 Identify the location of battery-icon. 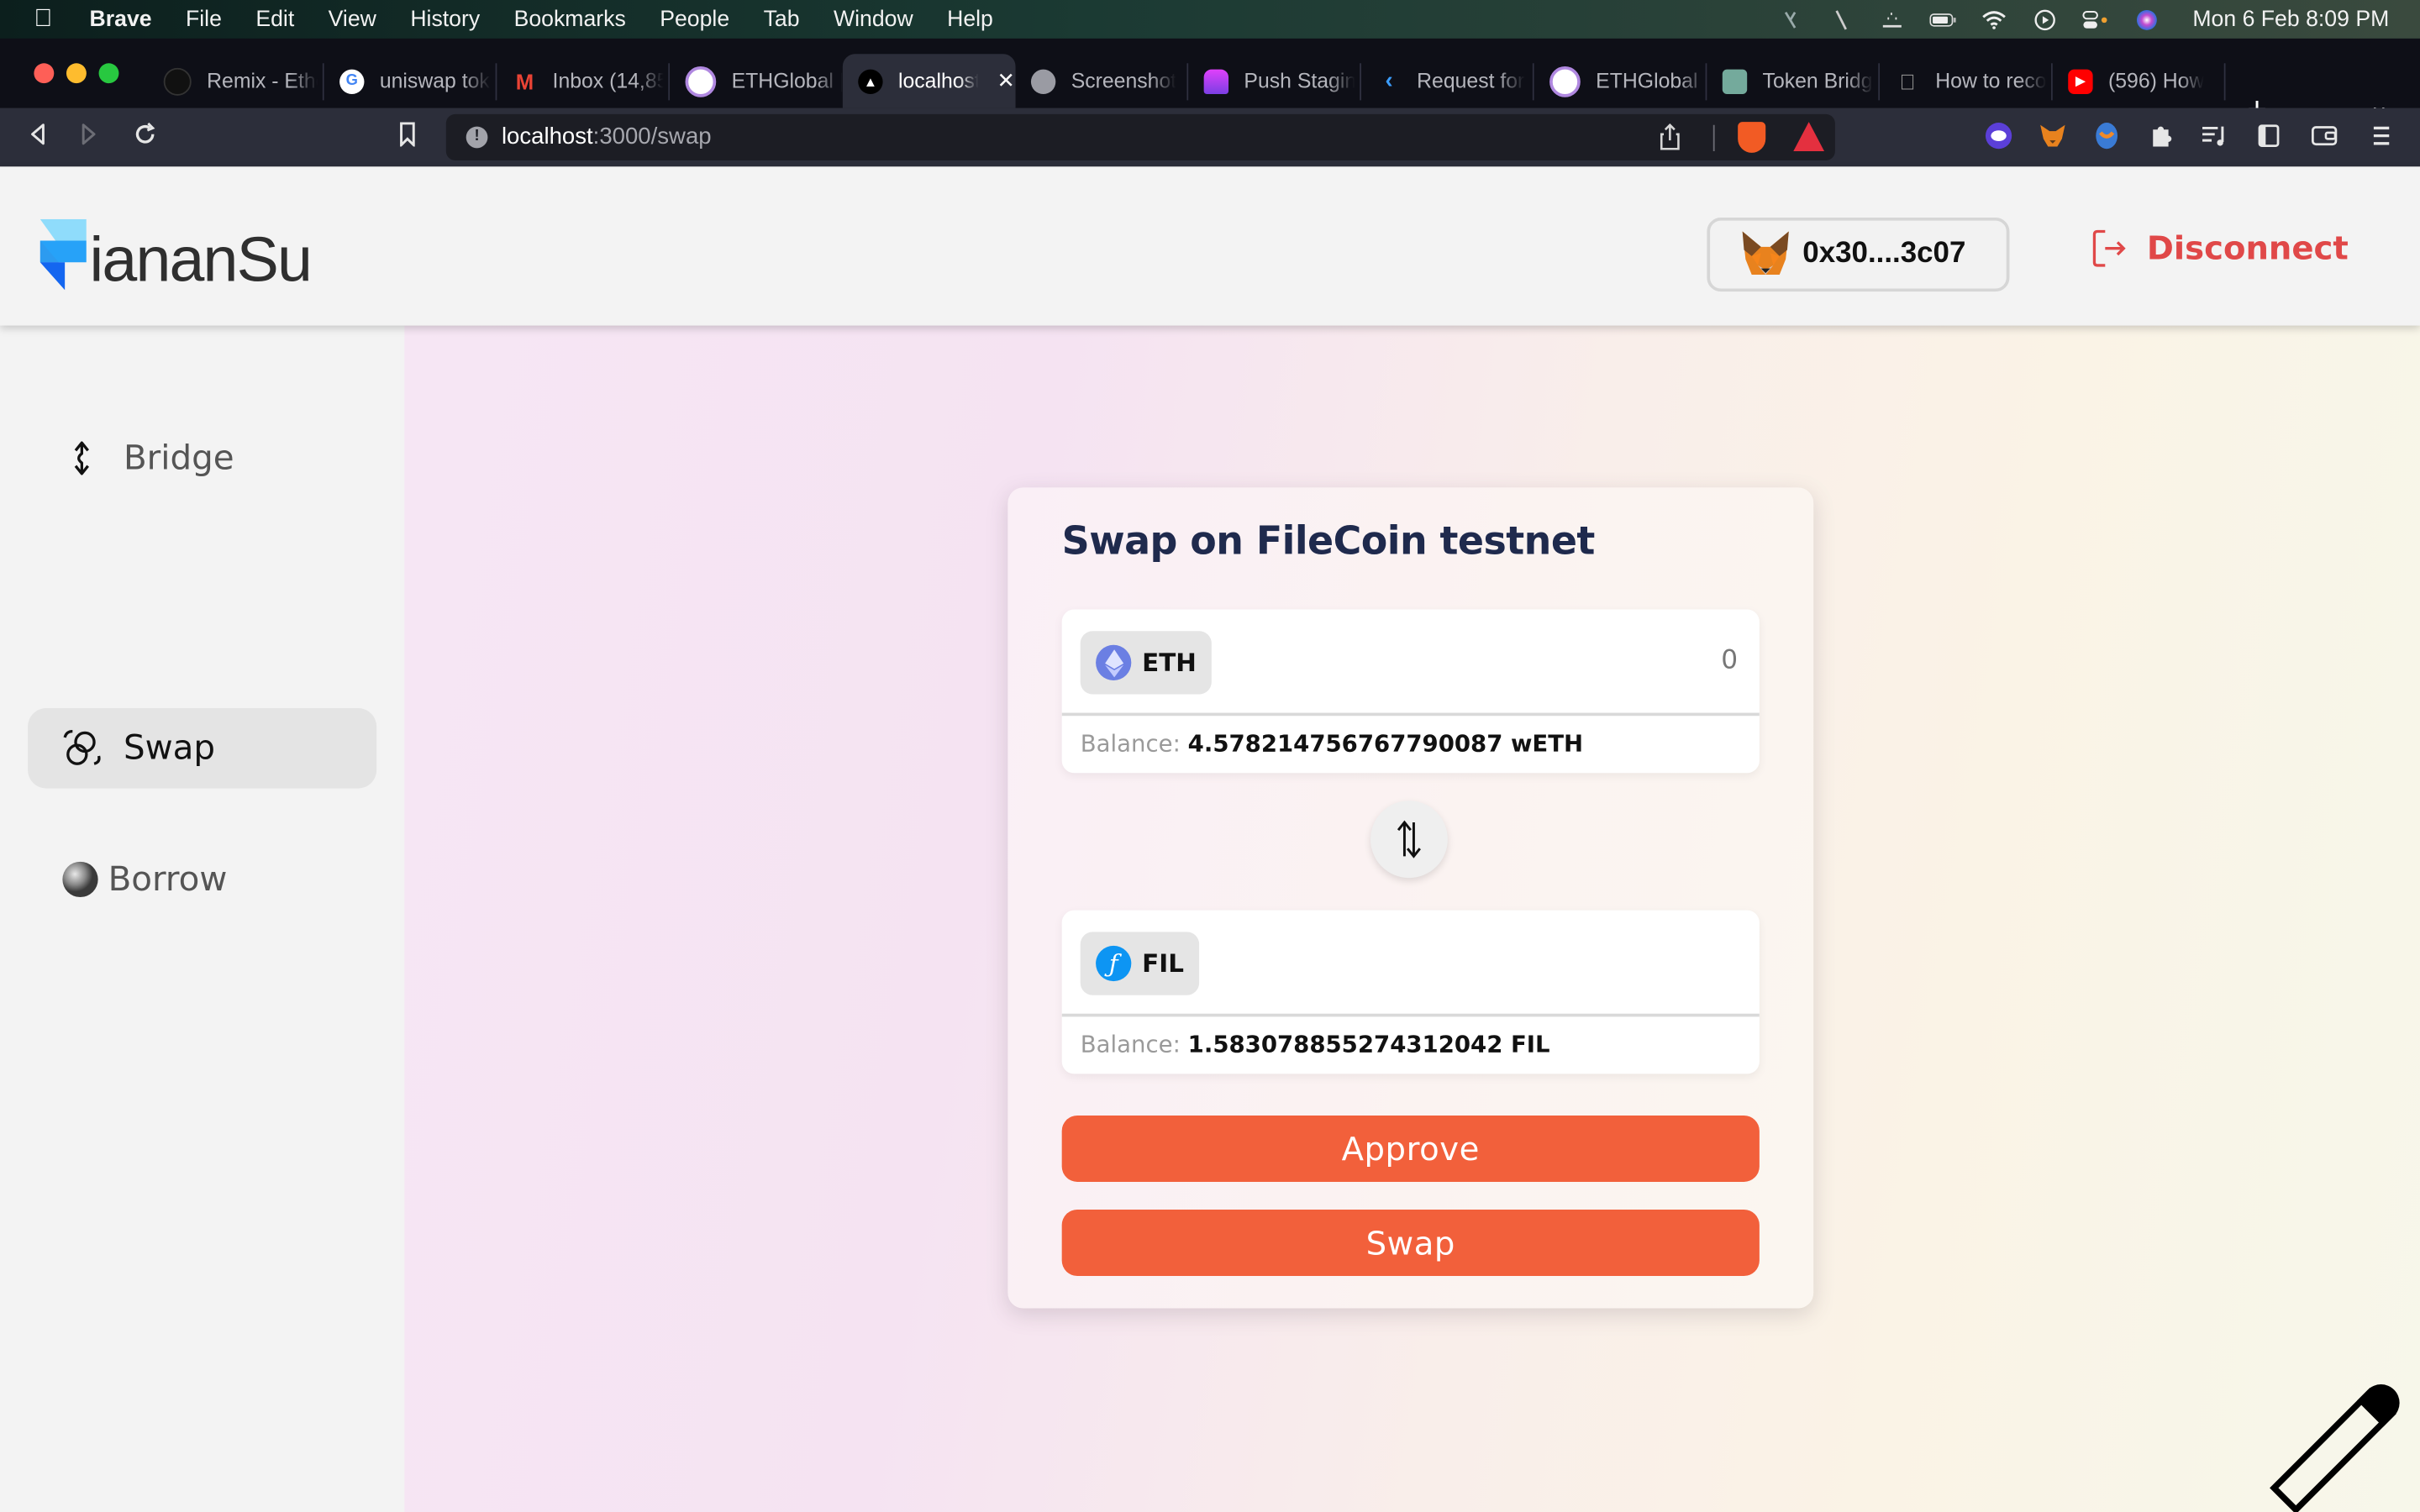
(1942, 19).